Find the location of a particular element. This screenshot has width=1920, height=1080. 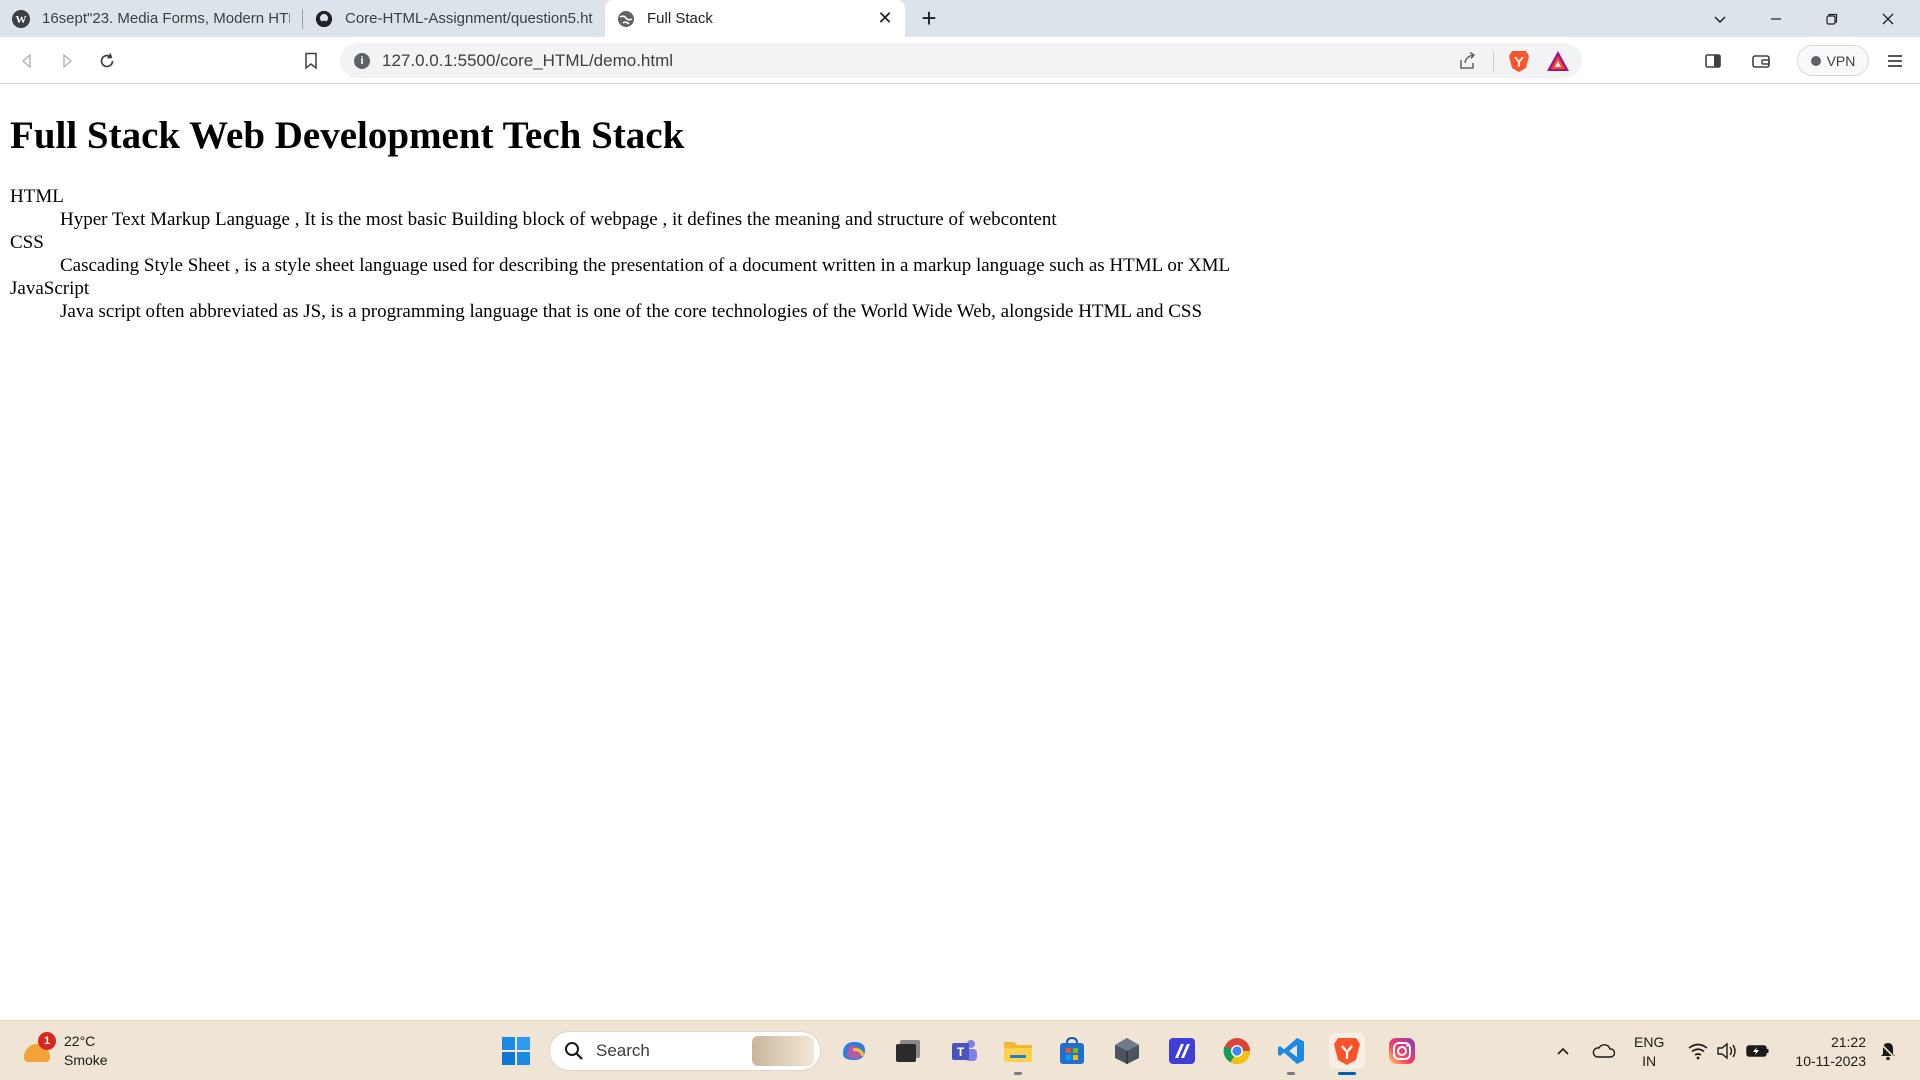

vscode-icon is located at coordinates (1291, 1054).